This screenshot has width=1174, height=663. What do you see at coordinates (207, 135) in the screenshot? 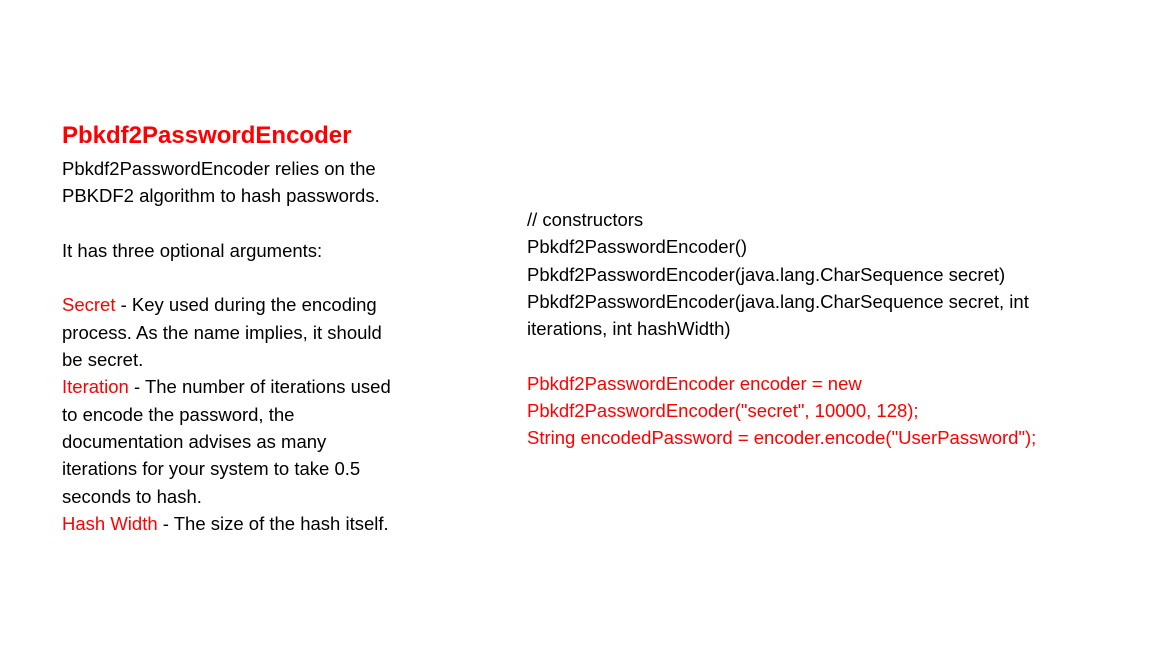
I see `slide-title: Pbkdf2PasswordEncoder` at bounding box center [207, 135].